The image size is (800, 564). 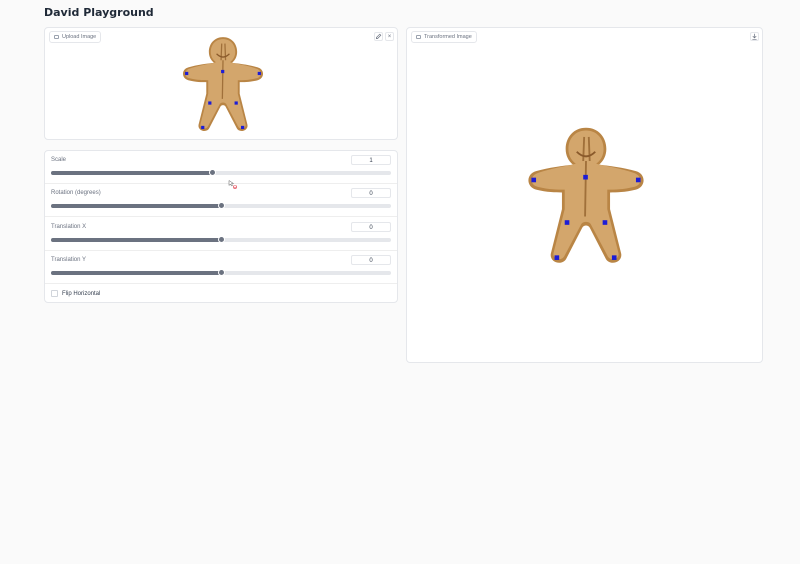 I want to click on transformed-image-label-text: Transformed Image, so click(x=448, y=37).